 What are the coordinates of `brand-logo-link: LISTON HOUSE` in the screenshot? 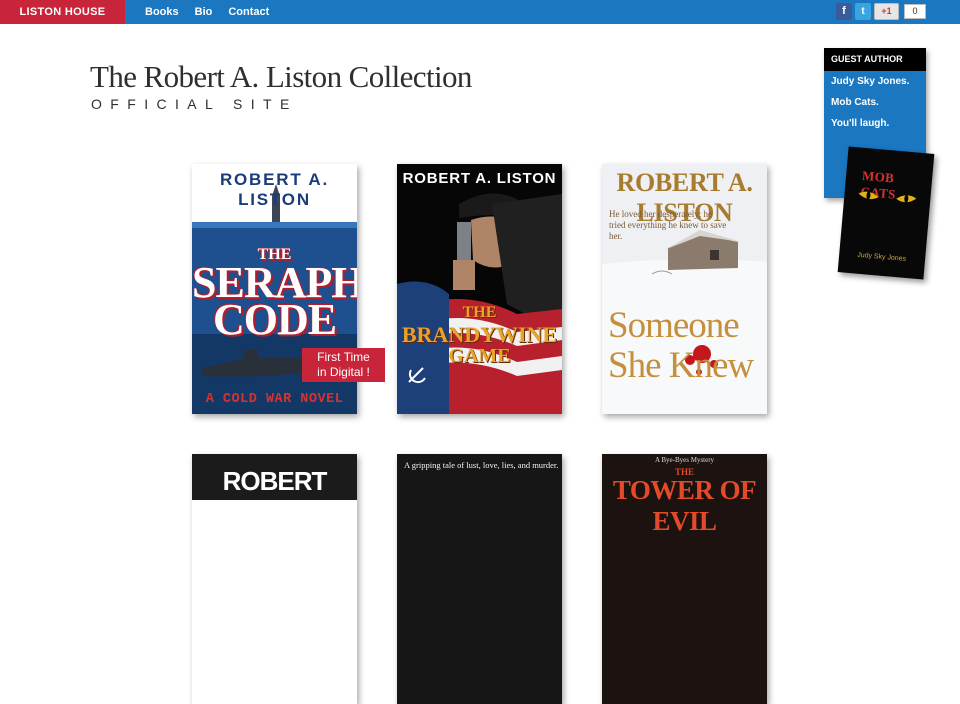 It's located at (62, 12).